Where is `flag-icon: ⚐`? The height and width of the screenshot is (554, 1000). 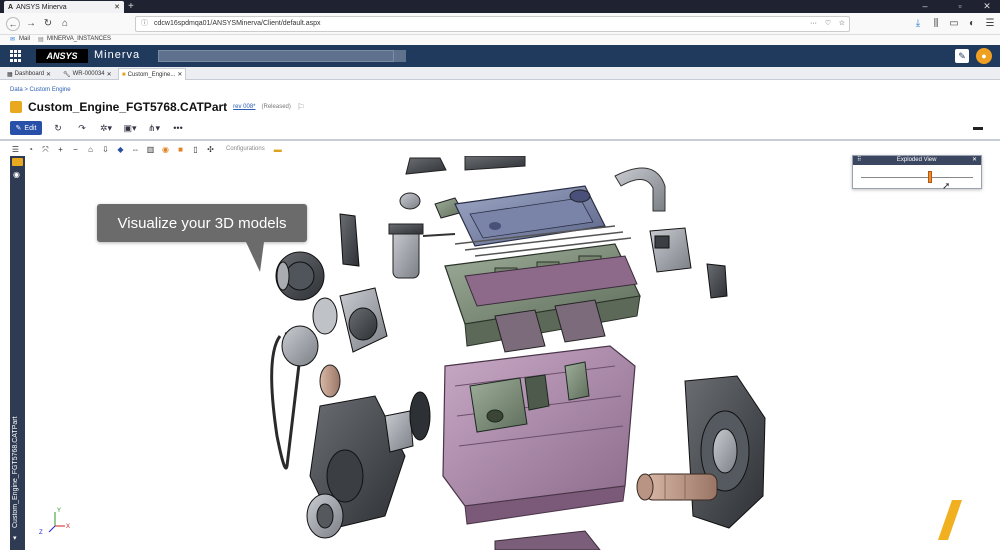 flag-icon: ⚐ is located at coordinates (301, 107).